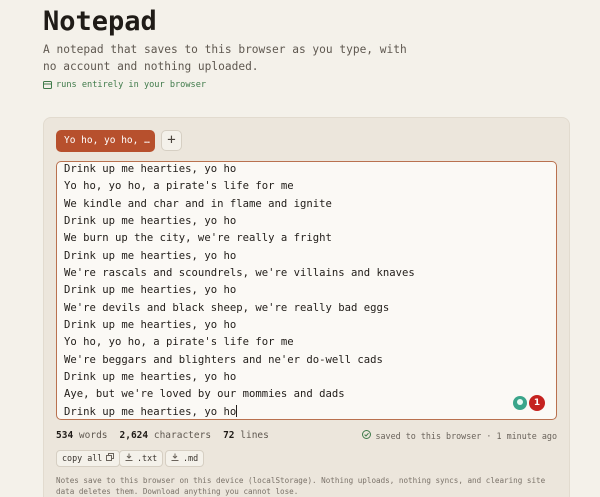  I want to click on offline-badge: runs entirely in your browser, so click(124, 85).